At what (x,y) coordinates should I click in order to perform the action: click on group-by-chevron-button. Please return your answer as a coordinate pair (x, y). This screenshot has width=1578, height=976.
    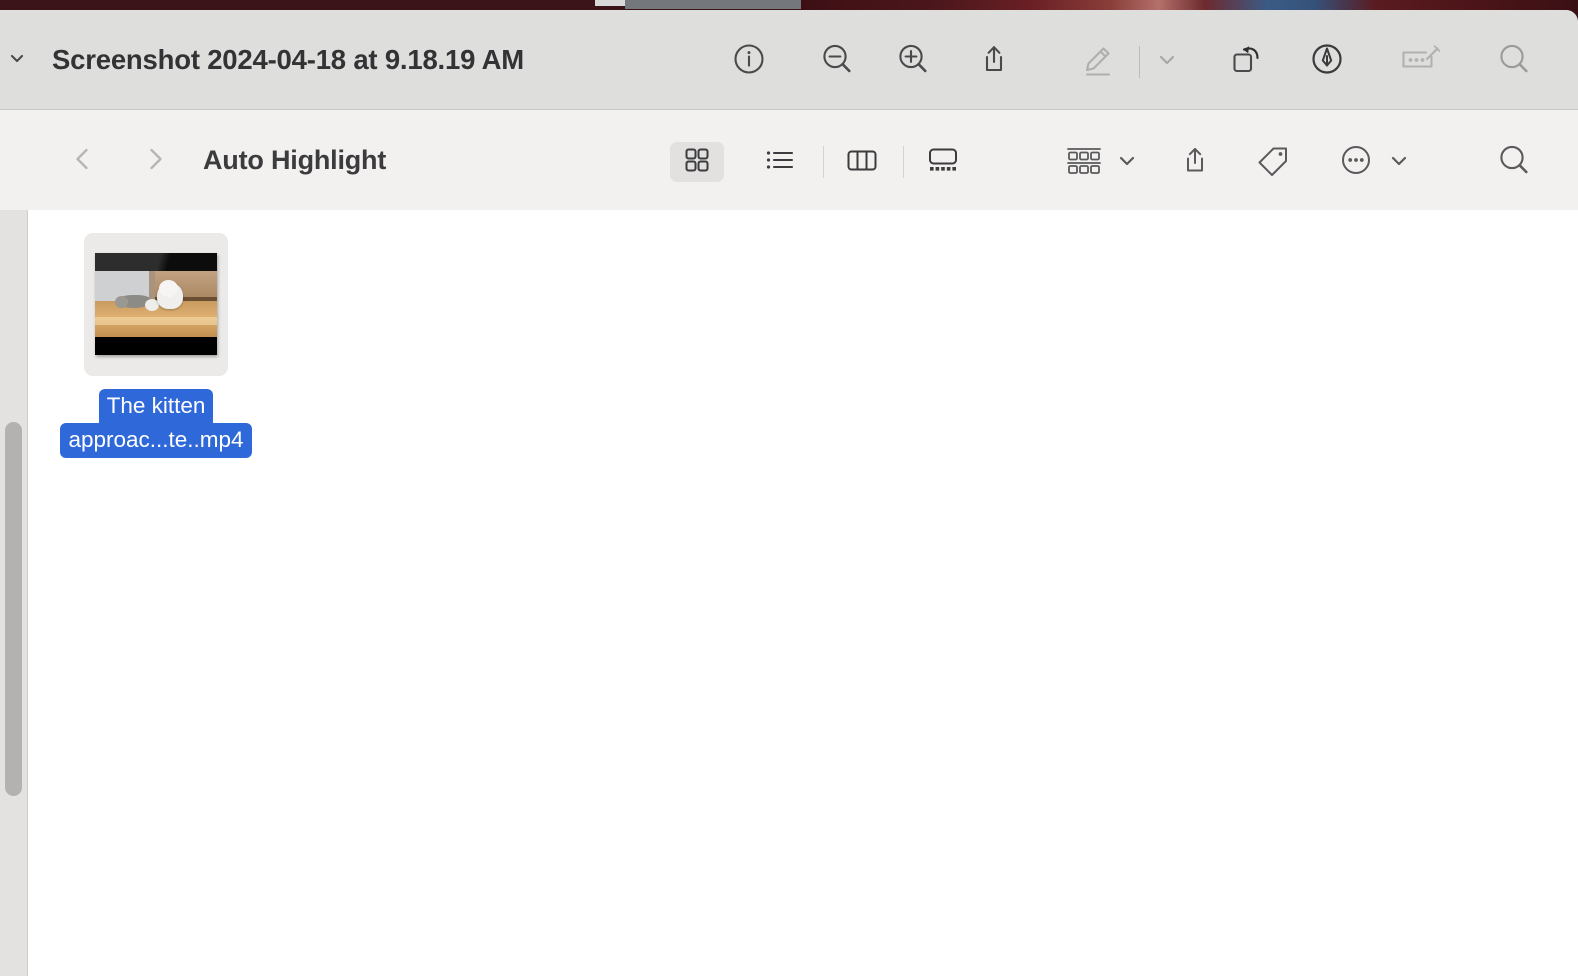
    Looking at the image, I should click on (1127, 162).